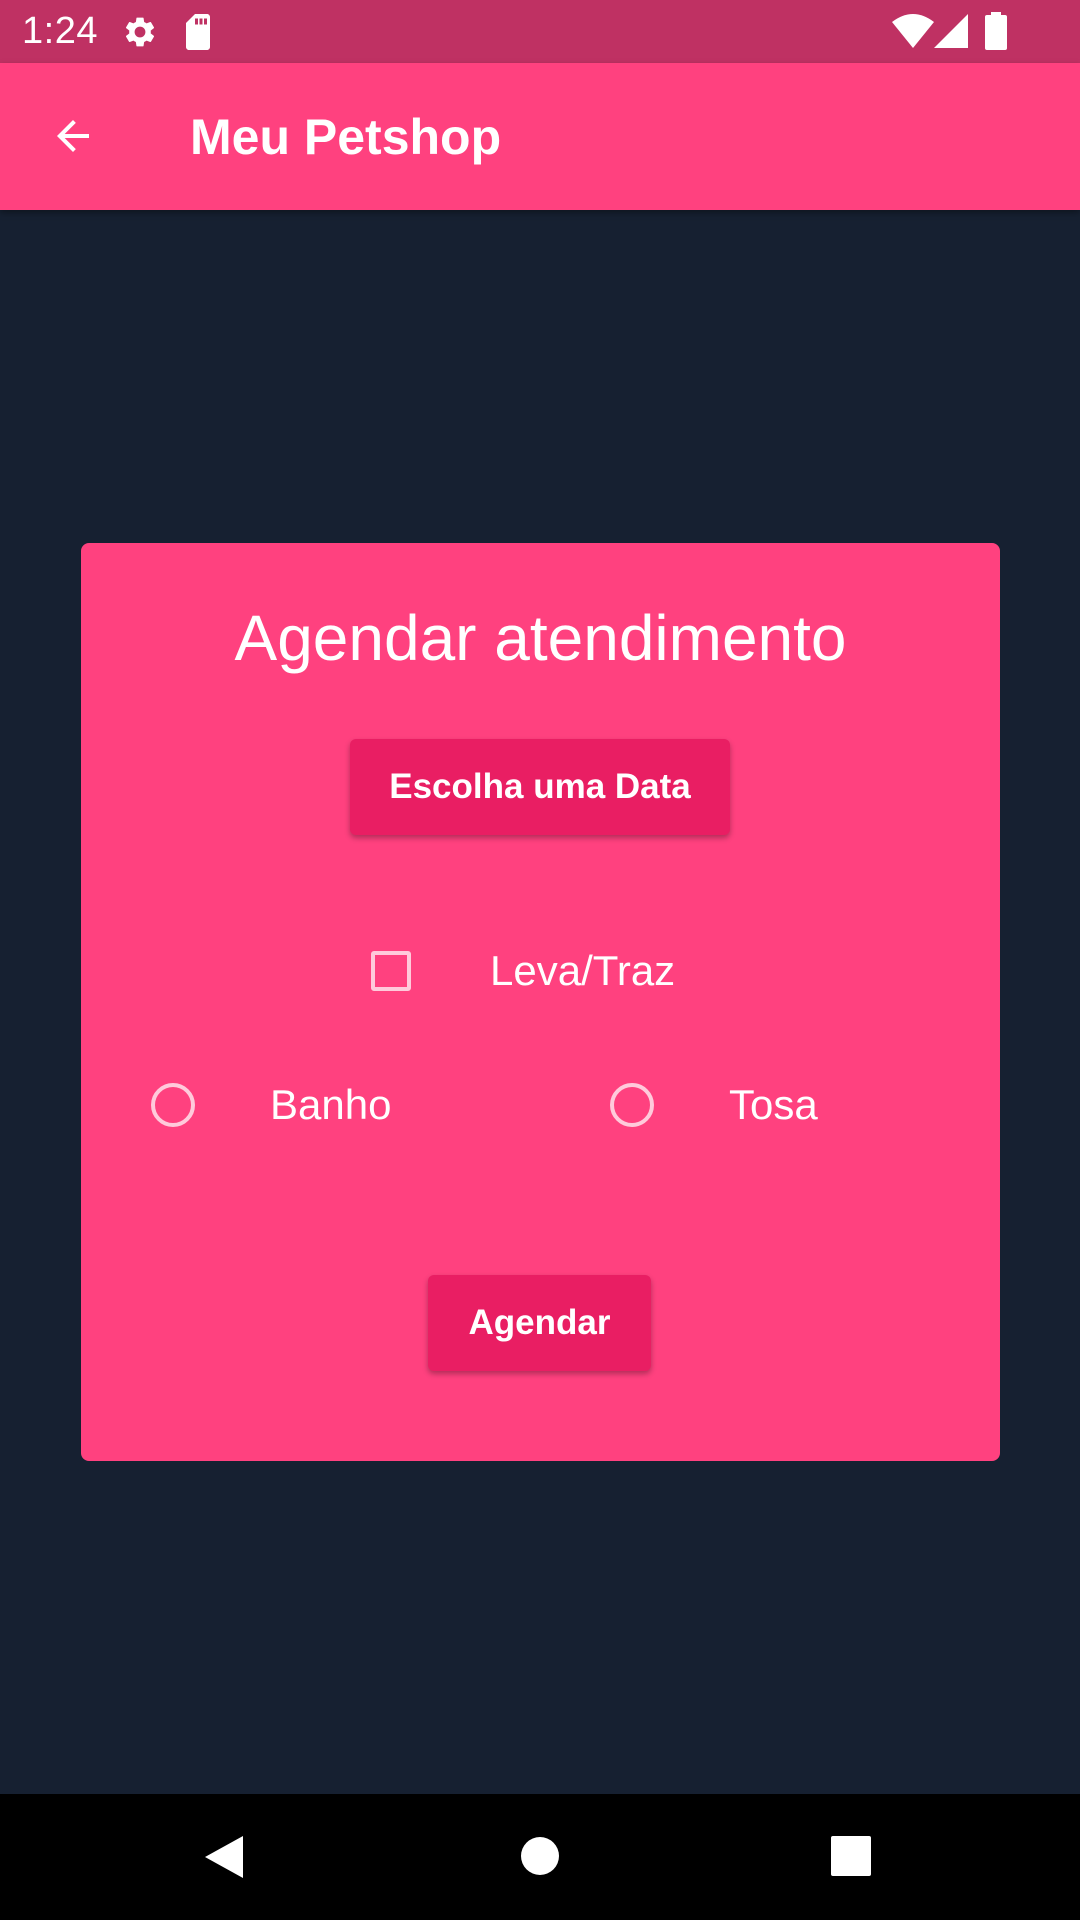  Describe the element at coordinates (224, 1859) in the screenshot. I see `back-triangle-icon` at that location.